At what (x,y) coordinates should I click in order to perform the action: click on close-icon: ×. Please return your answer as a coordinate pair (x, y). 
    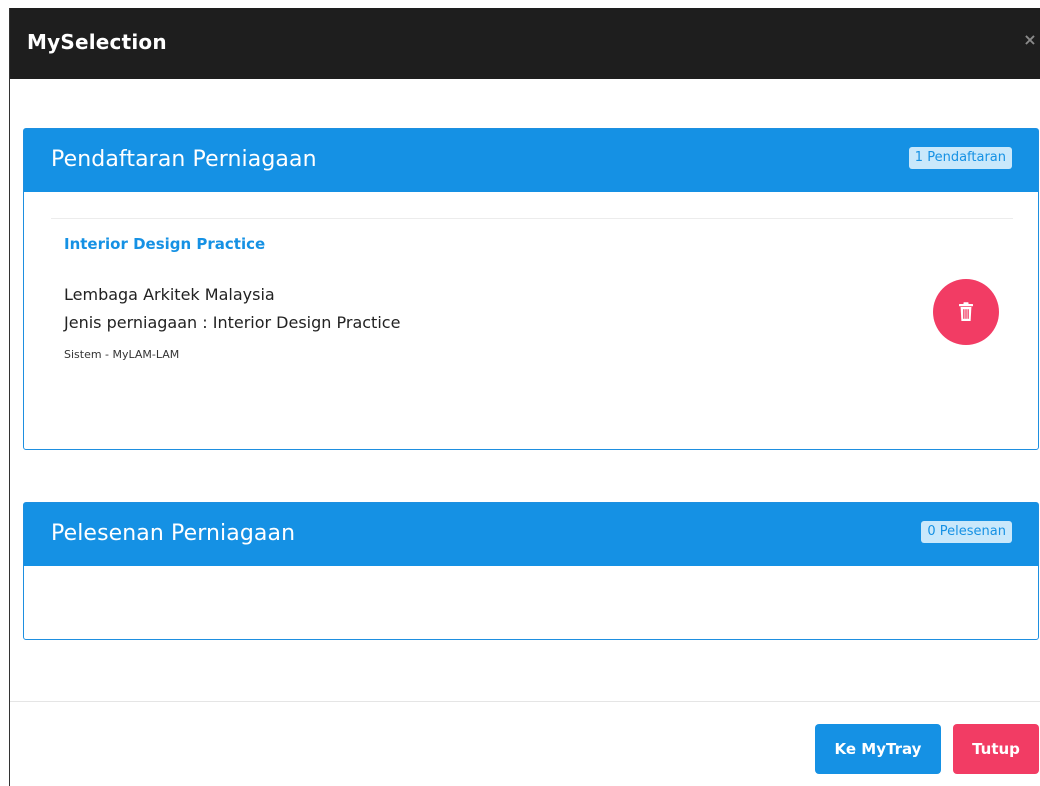
    Looking at the image, I should click on (1030, 39).